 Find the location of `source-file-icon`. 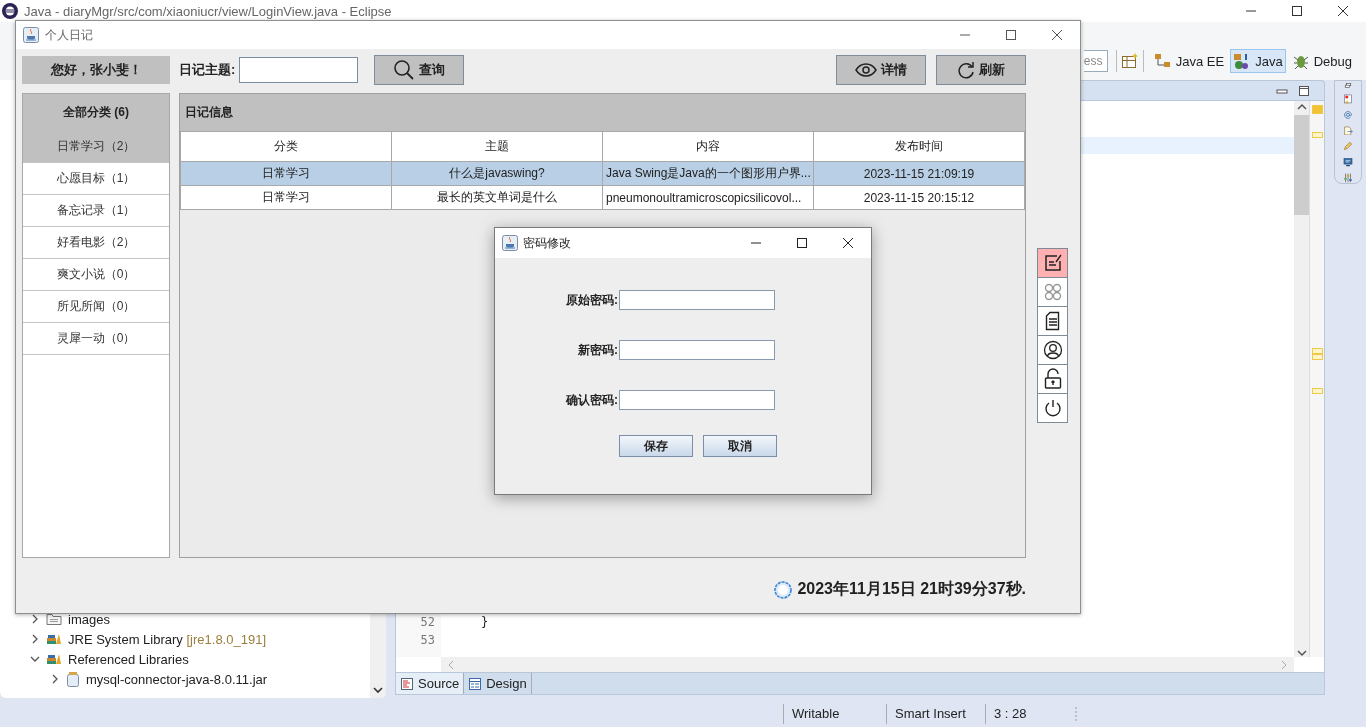

source-file-icon is located at coordinates (407, 683).